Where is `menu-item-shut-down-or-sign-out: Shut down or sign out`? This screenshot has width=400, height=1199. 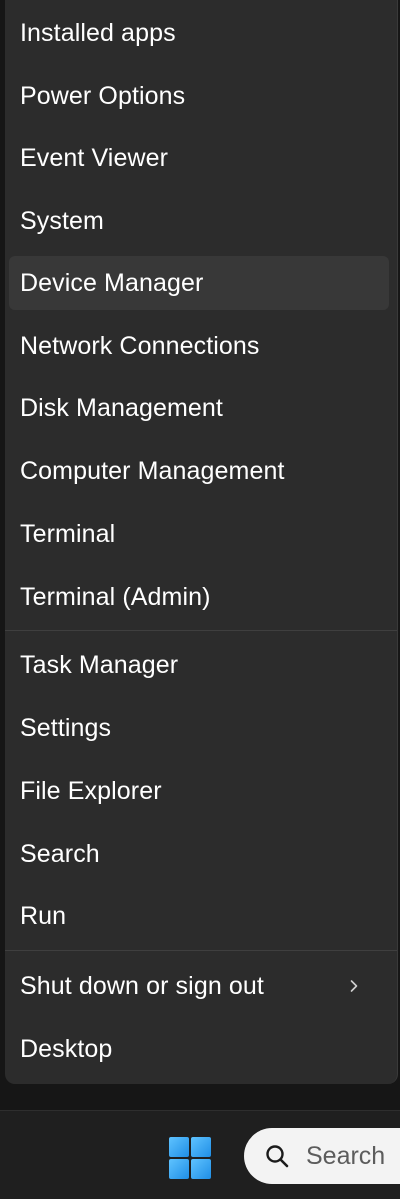 menu-item-shut-down-or-sign-out: Shut down or sign out is located at coordinates (199, 986).